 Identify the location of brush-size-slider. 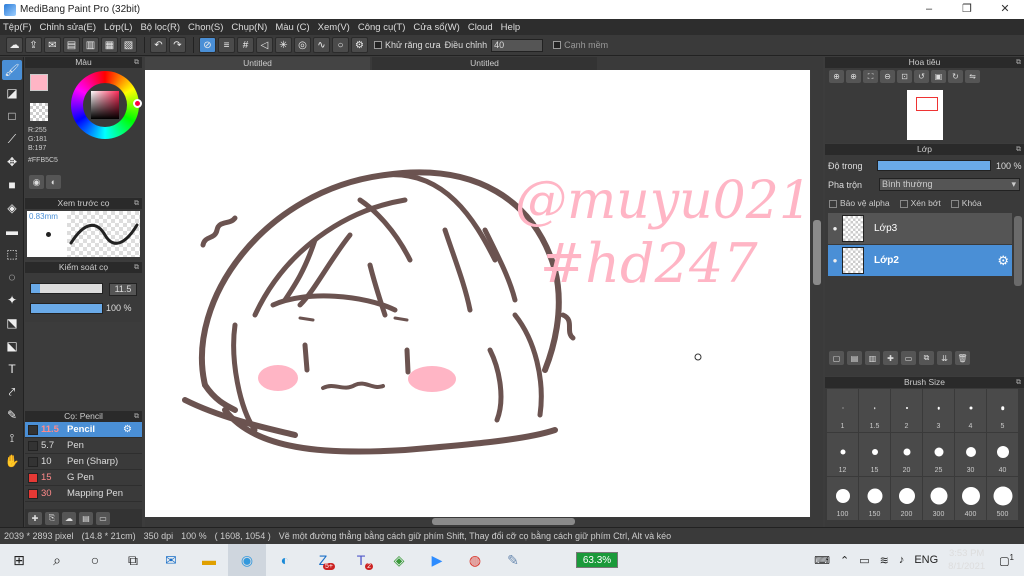
(66, 288).